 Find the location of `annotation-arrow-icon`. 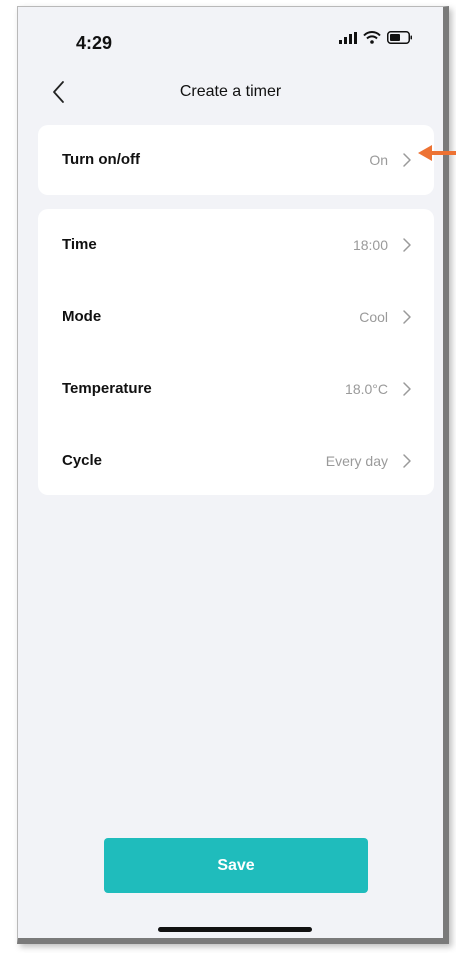

annotation-arrow-icon is located at coordinates (437, 153).